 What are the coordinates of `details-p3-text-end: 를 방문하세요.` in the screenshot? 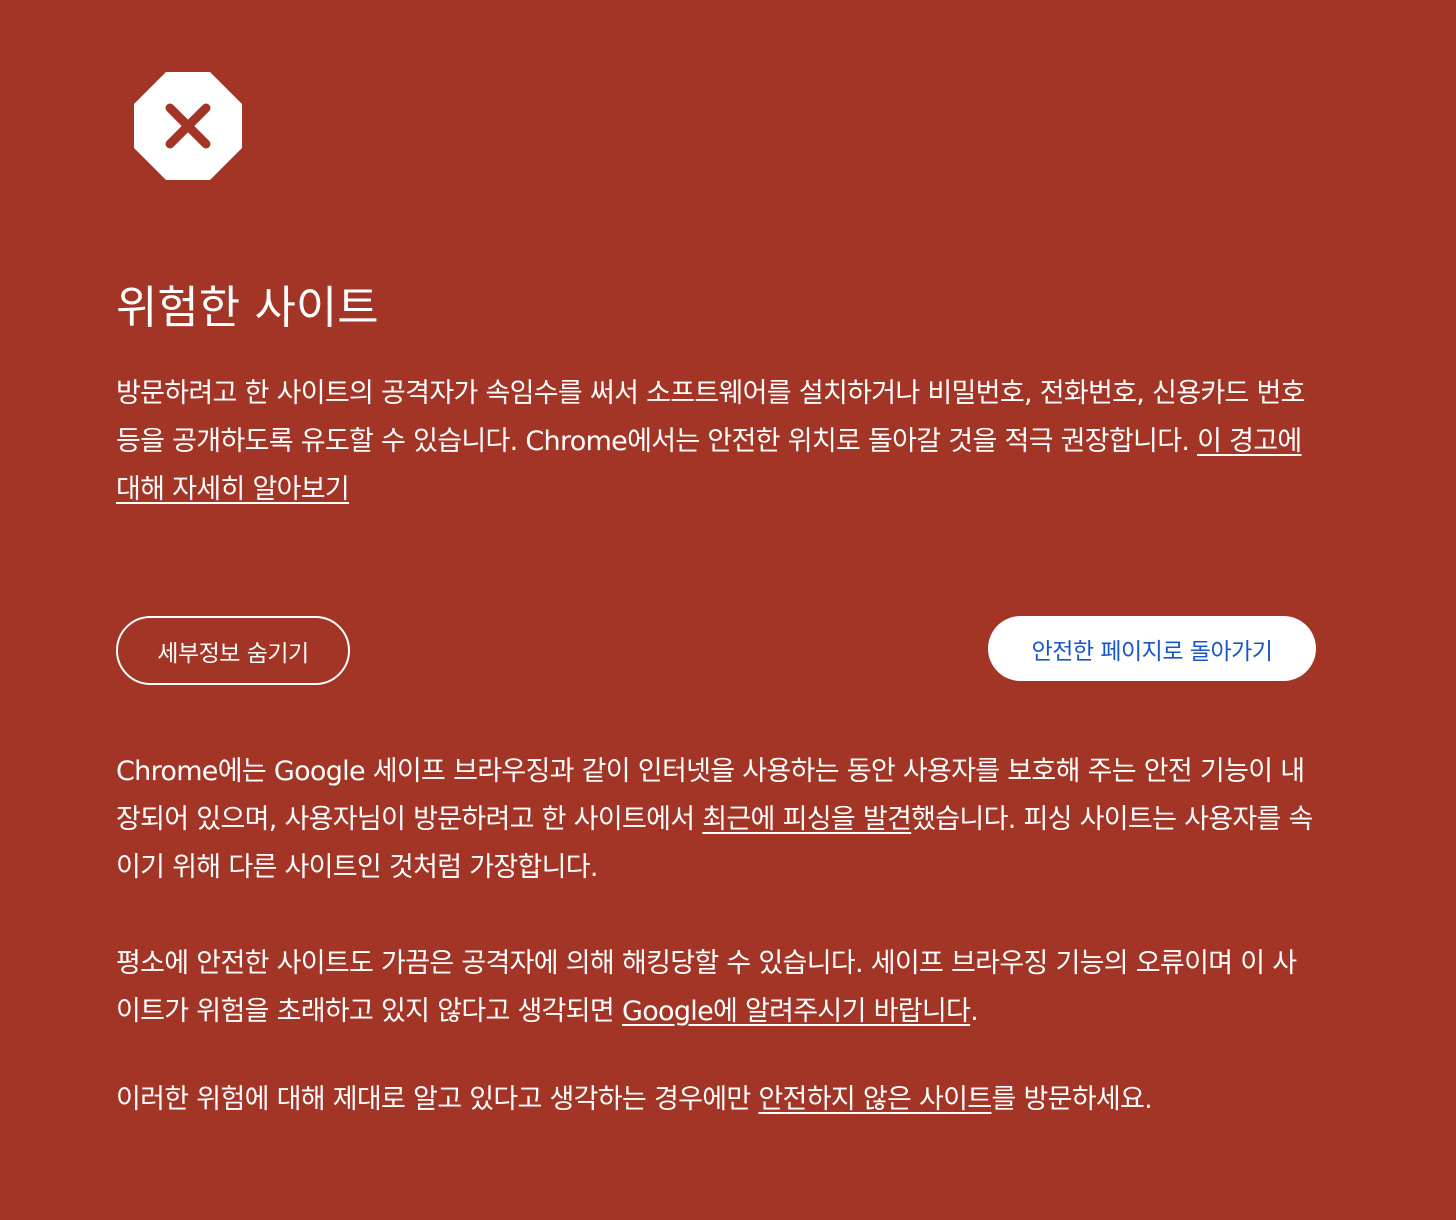 It's located at (1072, 1099).